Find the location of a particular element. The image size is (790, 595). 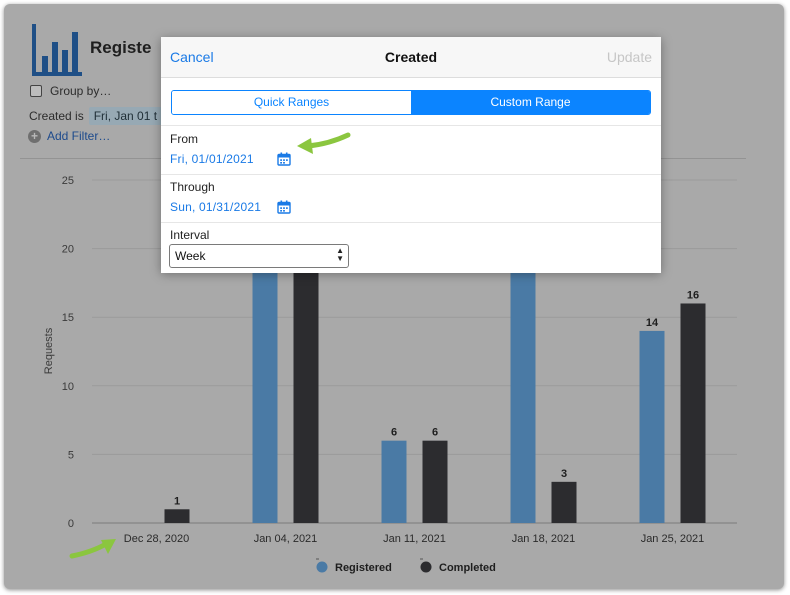

y-axis-label: Requests is located at coordinates (49, 350).